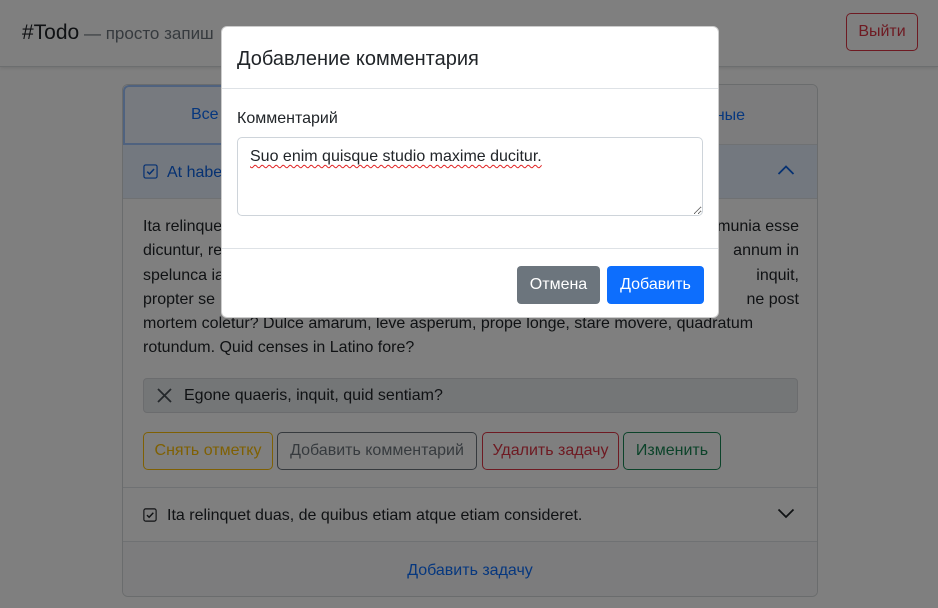 The height and width of the screenshot is (608, 938). I want to click on comment-textarea: Suo enim quisque studio maxime ducitur., so click(470, 176).